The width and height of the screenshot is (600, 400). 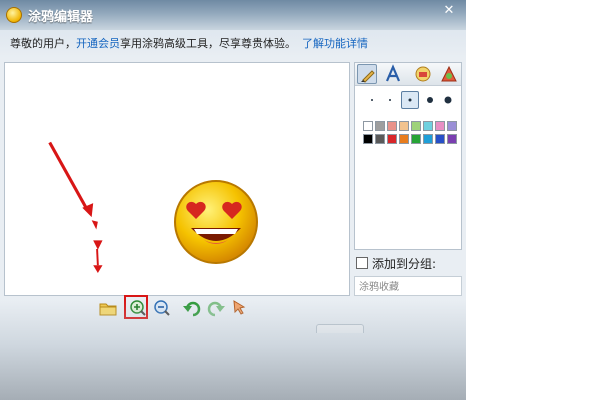 I want to click on window-title: 涂鸦编辑器, so click(x=61, y=17).